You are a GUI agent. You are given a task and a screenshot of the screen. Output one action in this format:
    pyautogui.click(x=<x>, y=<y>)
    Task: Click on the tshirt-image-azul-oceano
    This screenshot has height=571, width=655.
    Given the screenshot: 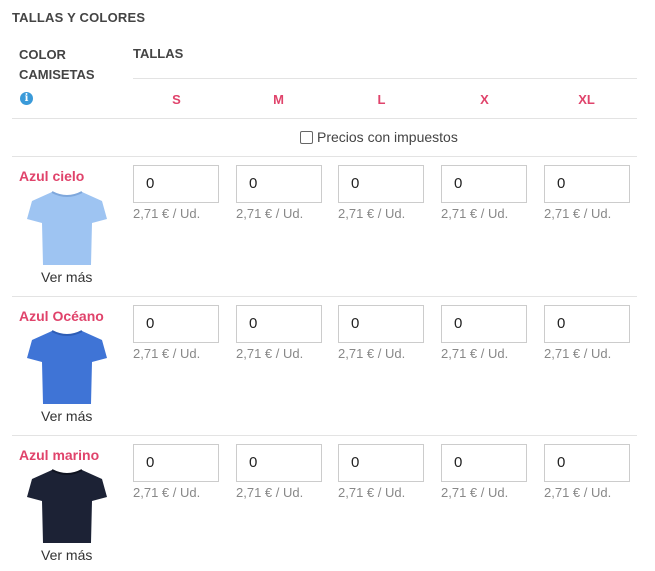 What is the action you would take?
    pyautogui.click(x=67, y=367)
    